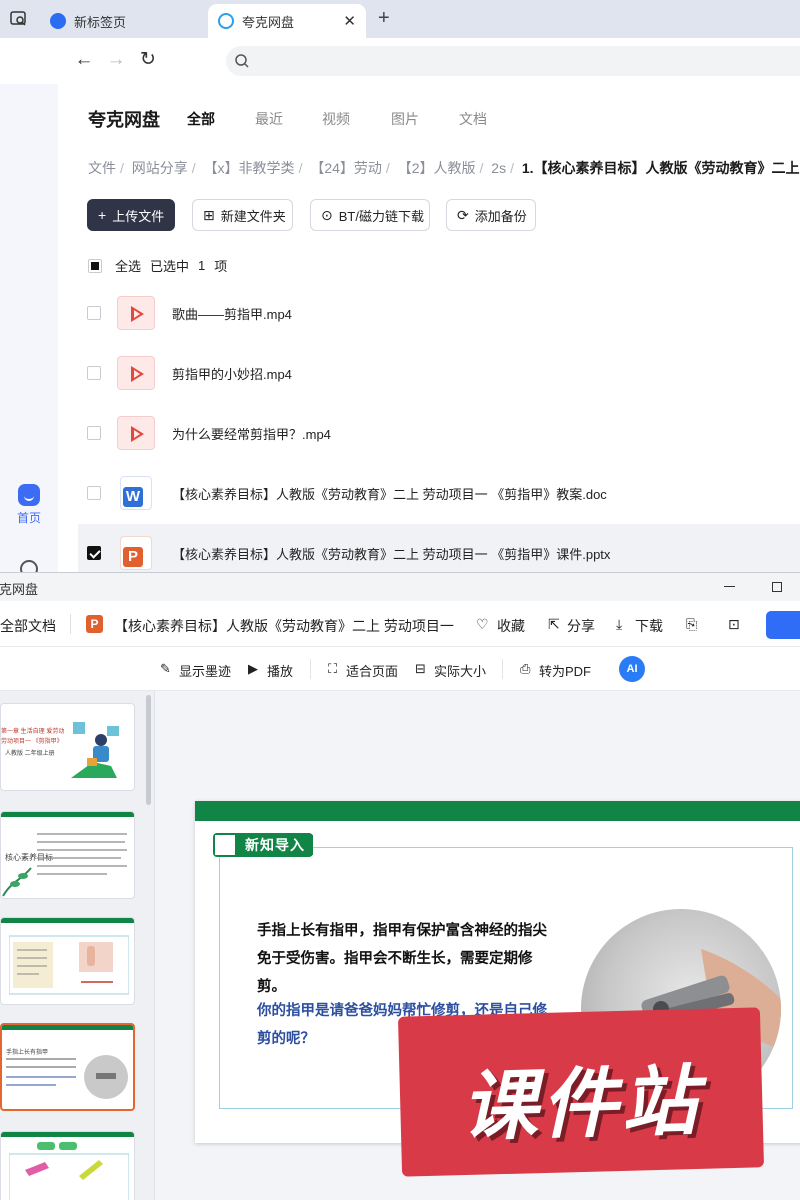 This screenshot has height=1200, width=800. I want to click on slide-thumbnail-2: 核心素养目标, so click(67, 855).